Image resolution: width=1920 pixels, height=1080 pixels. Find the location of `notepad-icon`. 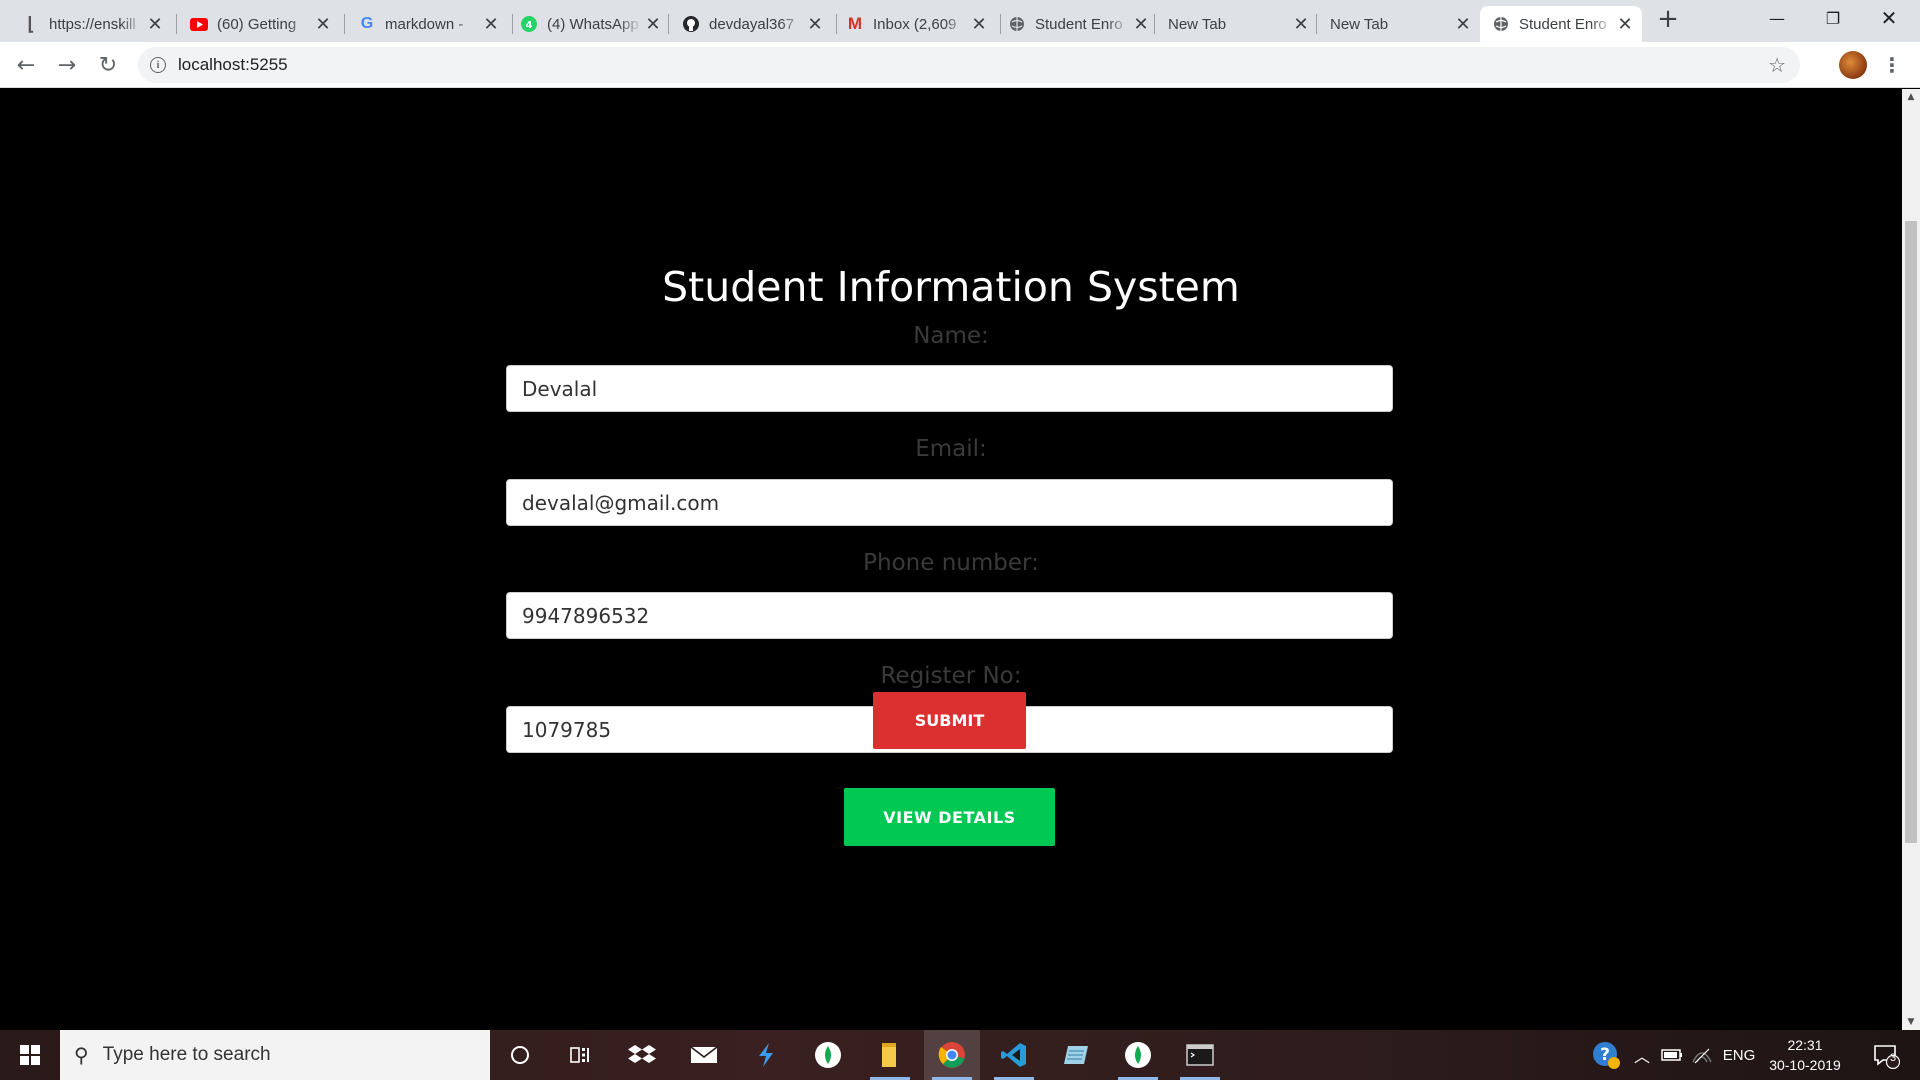

notepad-icon is located at coordinates (1076, 1055).